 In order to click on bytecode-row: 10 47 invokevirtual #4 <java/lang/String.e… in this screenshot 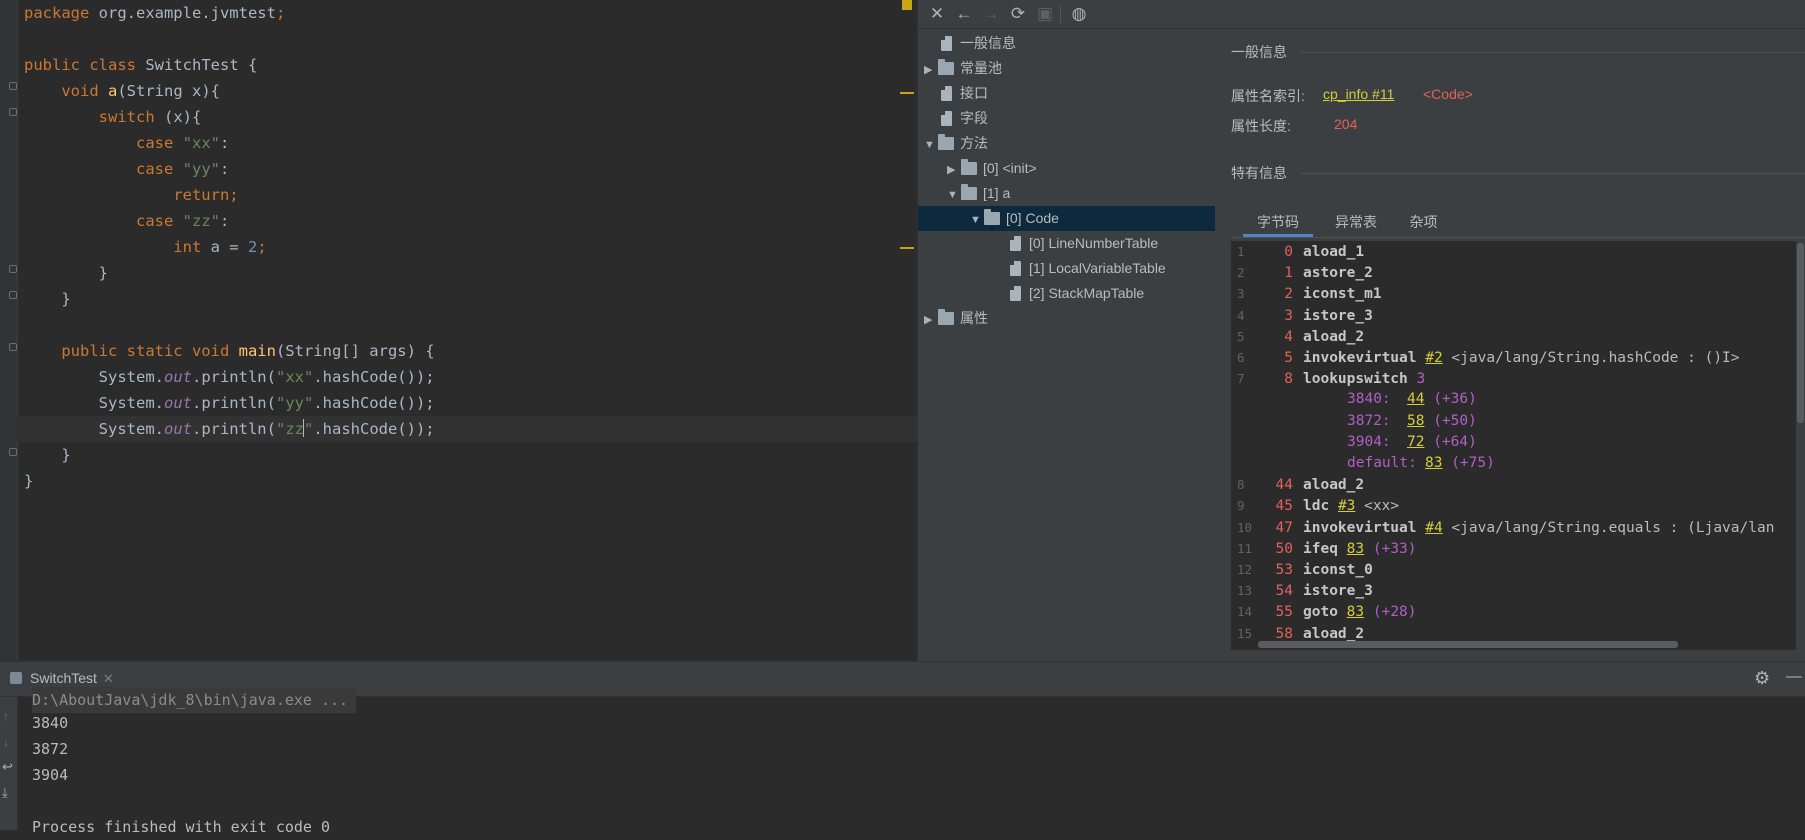, I will do `click(1502, 527)`.